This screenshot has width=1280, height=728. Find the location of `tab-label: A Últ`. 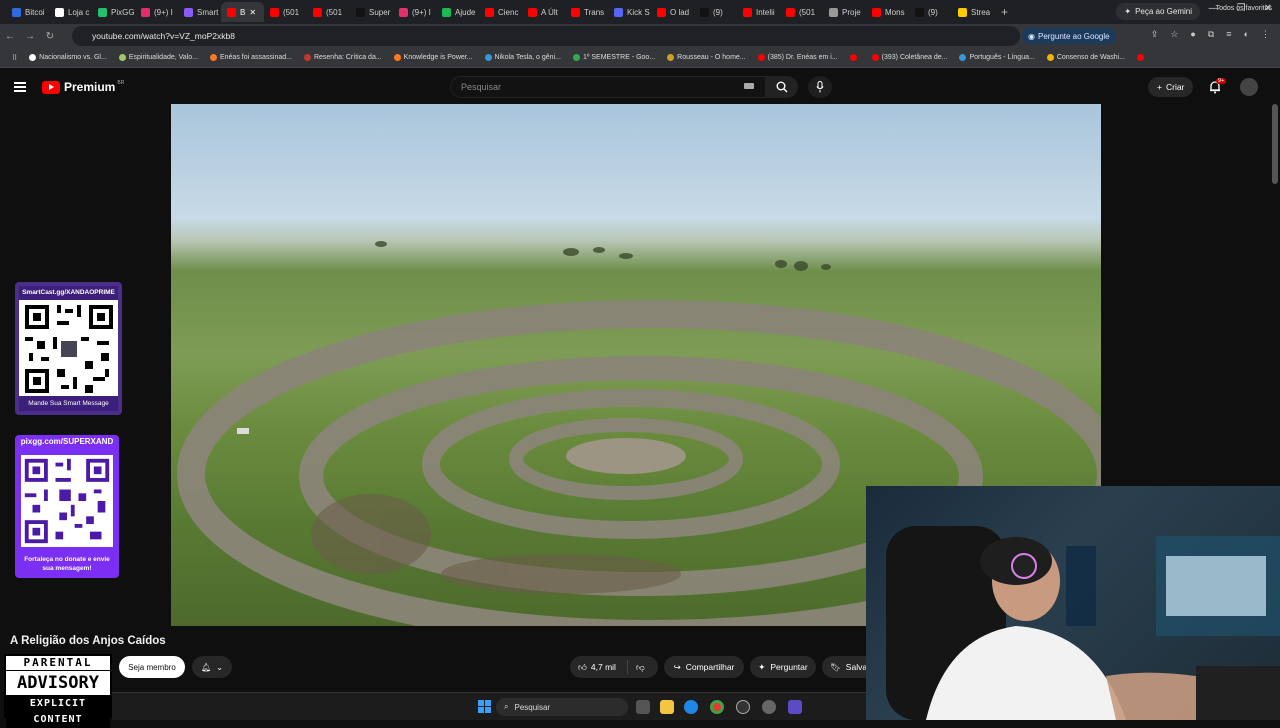

tab-label: A Últ is located at coordinates (549, 12).